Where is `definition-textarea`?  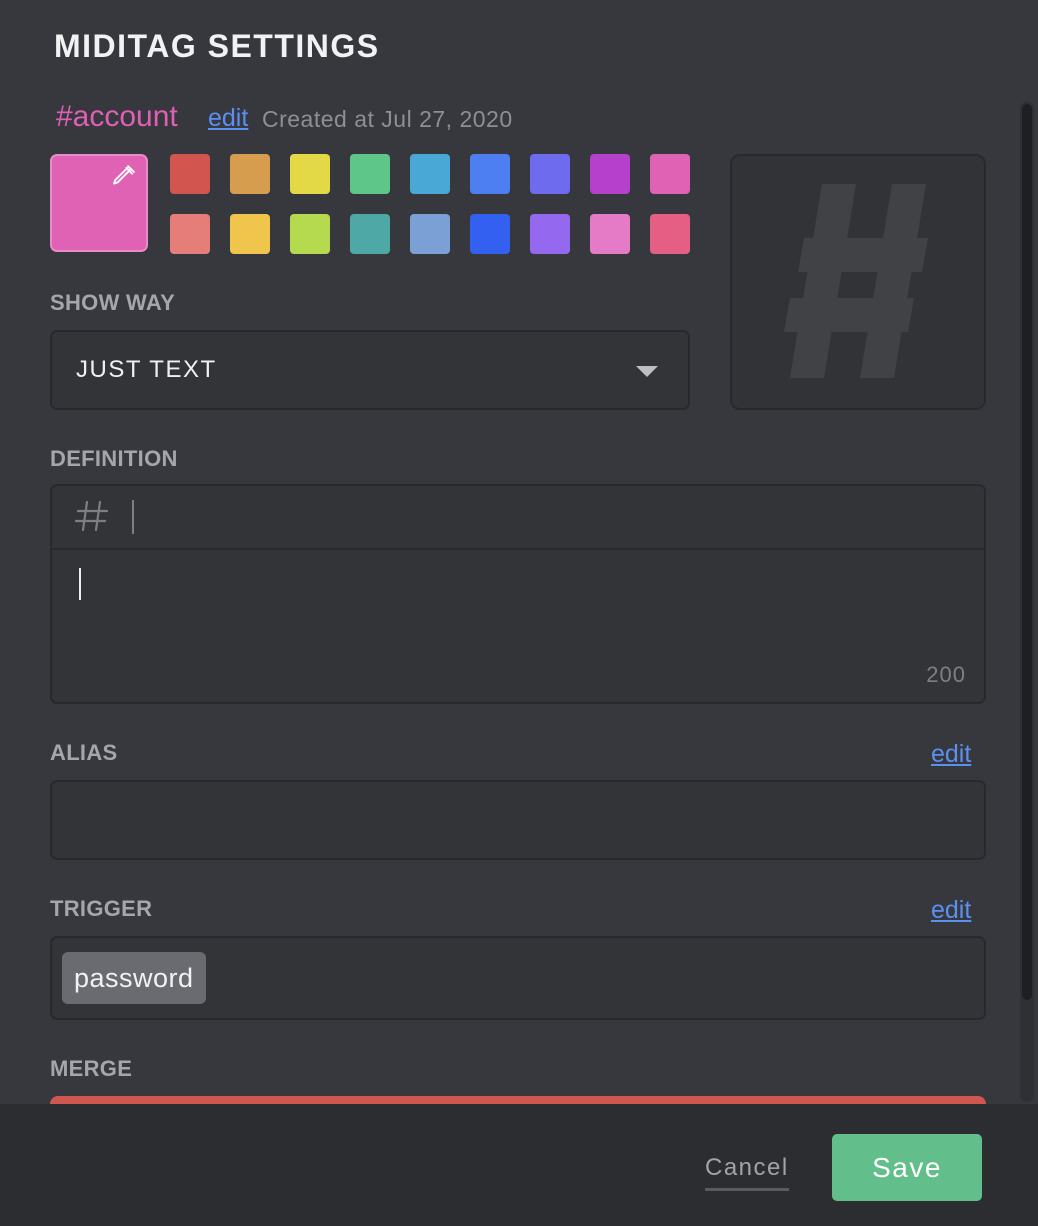 definition-textarea is located at coordinates (518, 626).